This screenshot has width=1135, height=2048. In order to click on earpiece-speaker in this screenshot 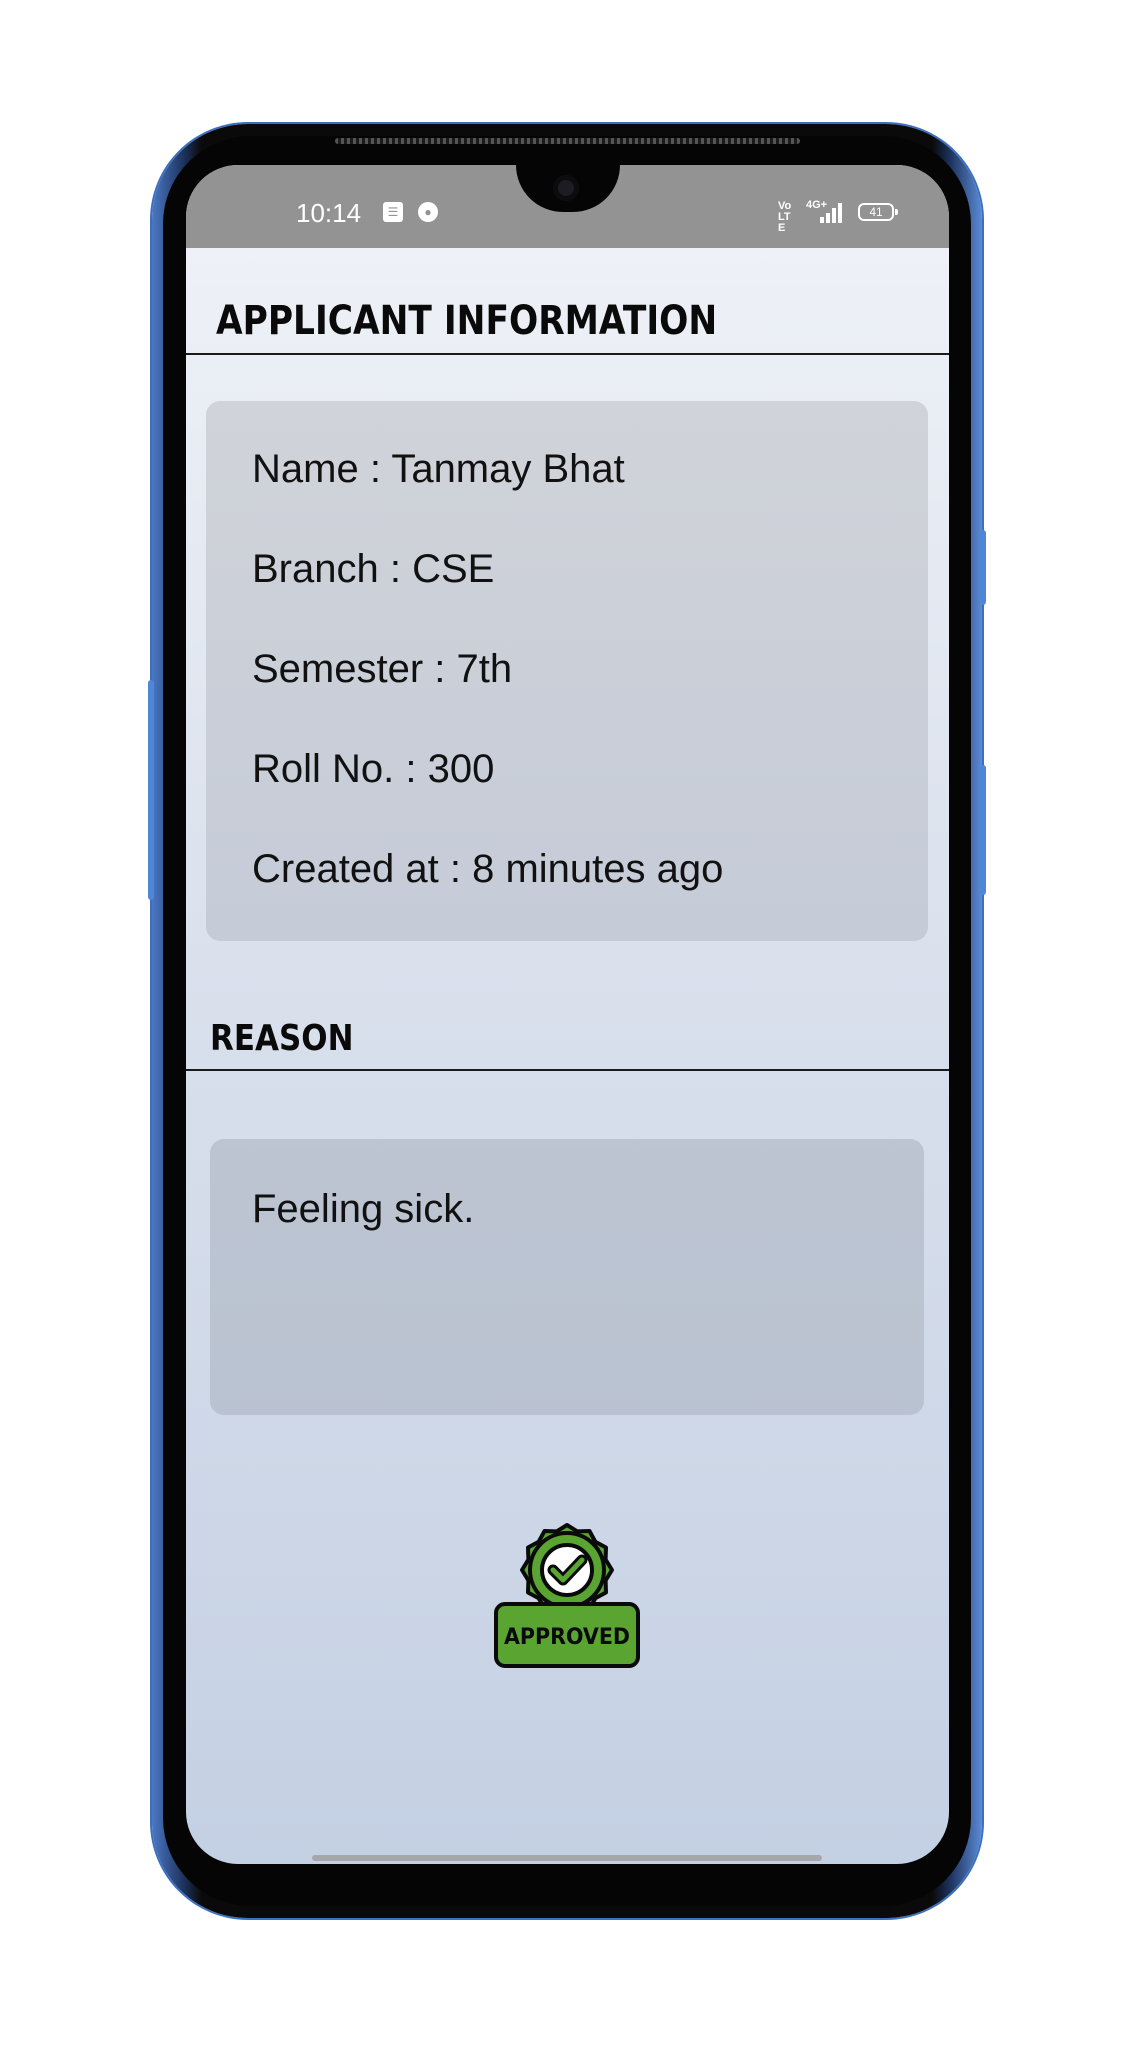, I will do `click(567, 141)`.